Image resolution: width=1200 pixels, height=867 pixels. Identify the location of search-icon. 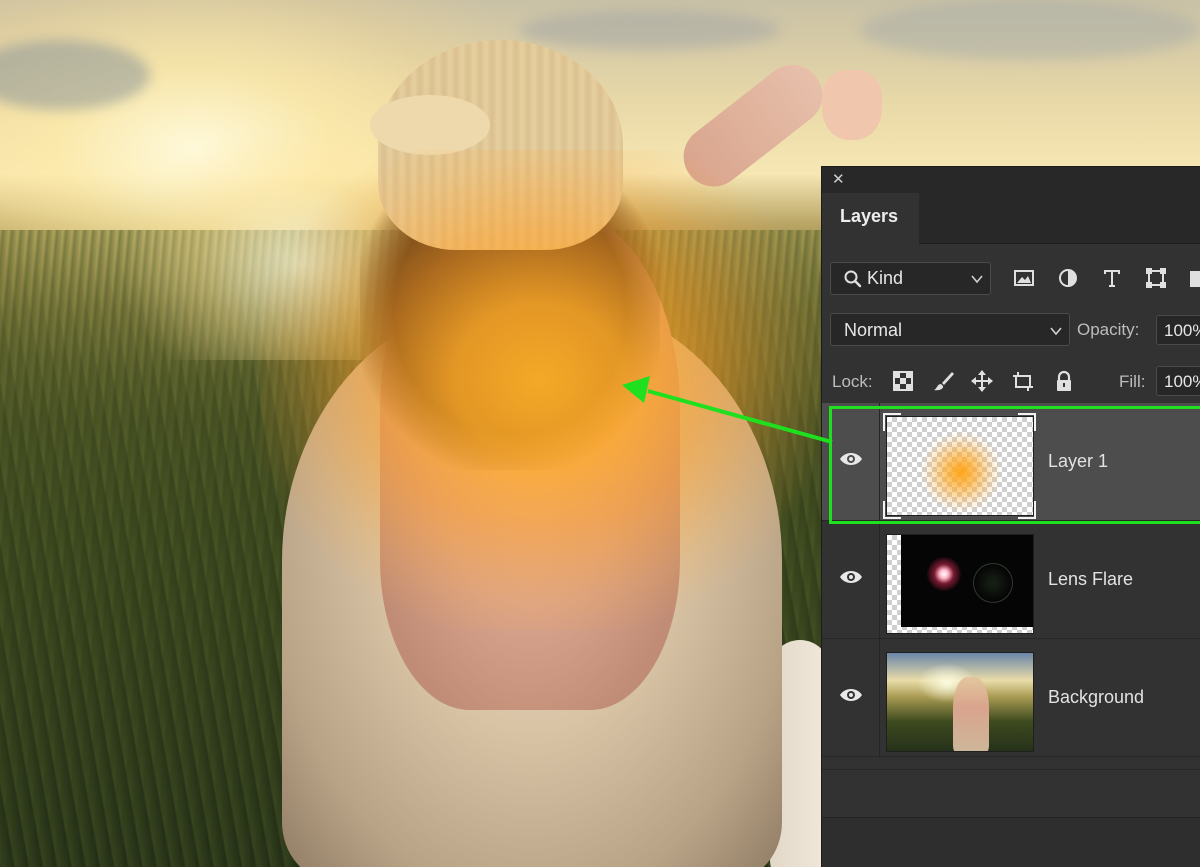
(853, 279).